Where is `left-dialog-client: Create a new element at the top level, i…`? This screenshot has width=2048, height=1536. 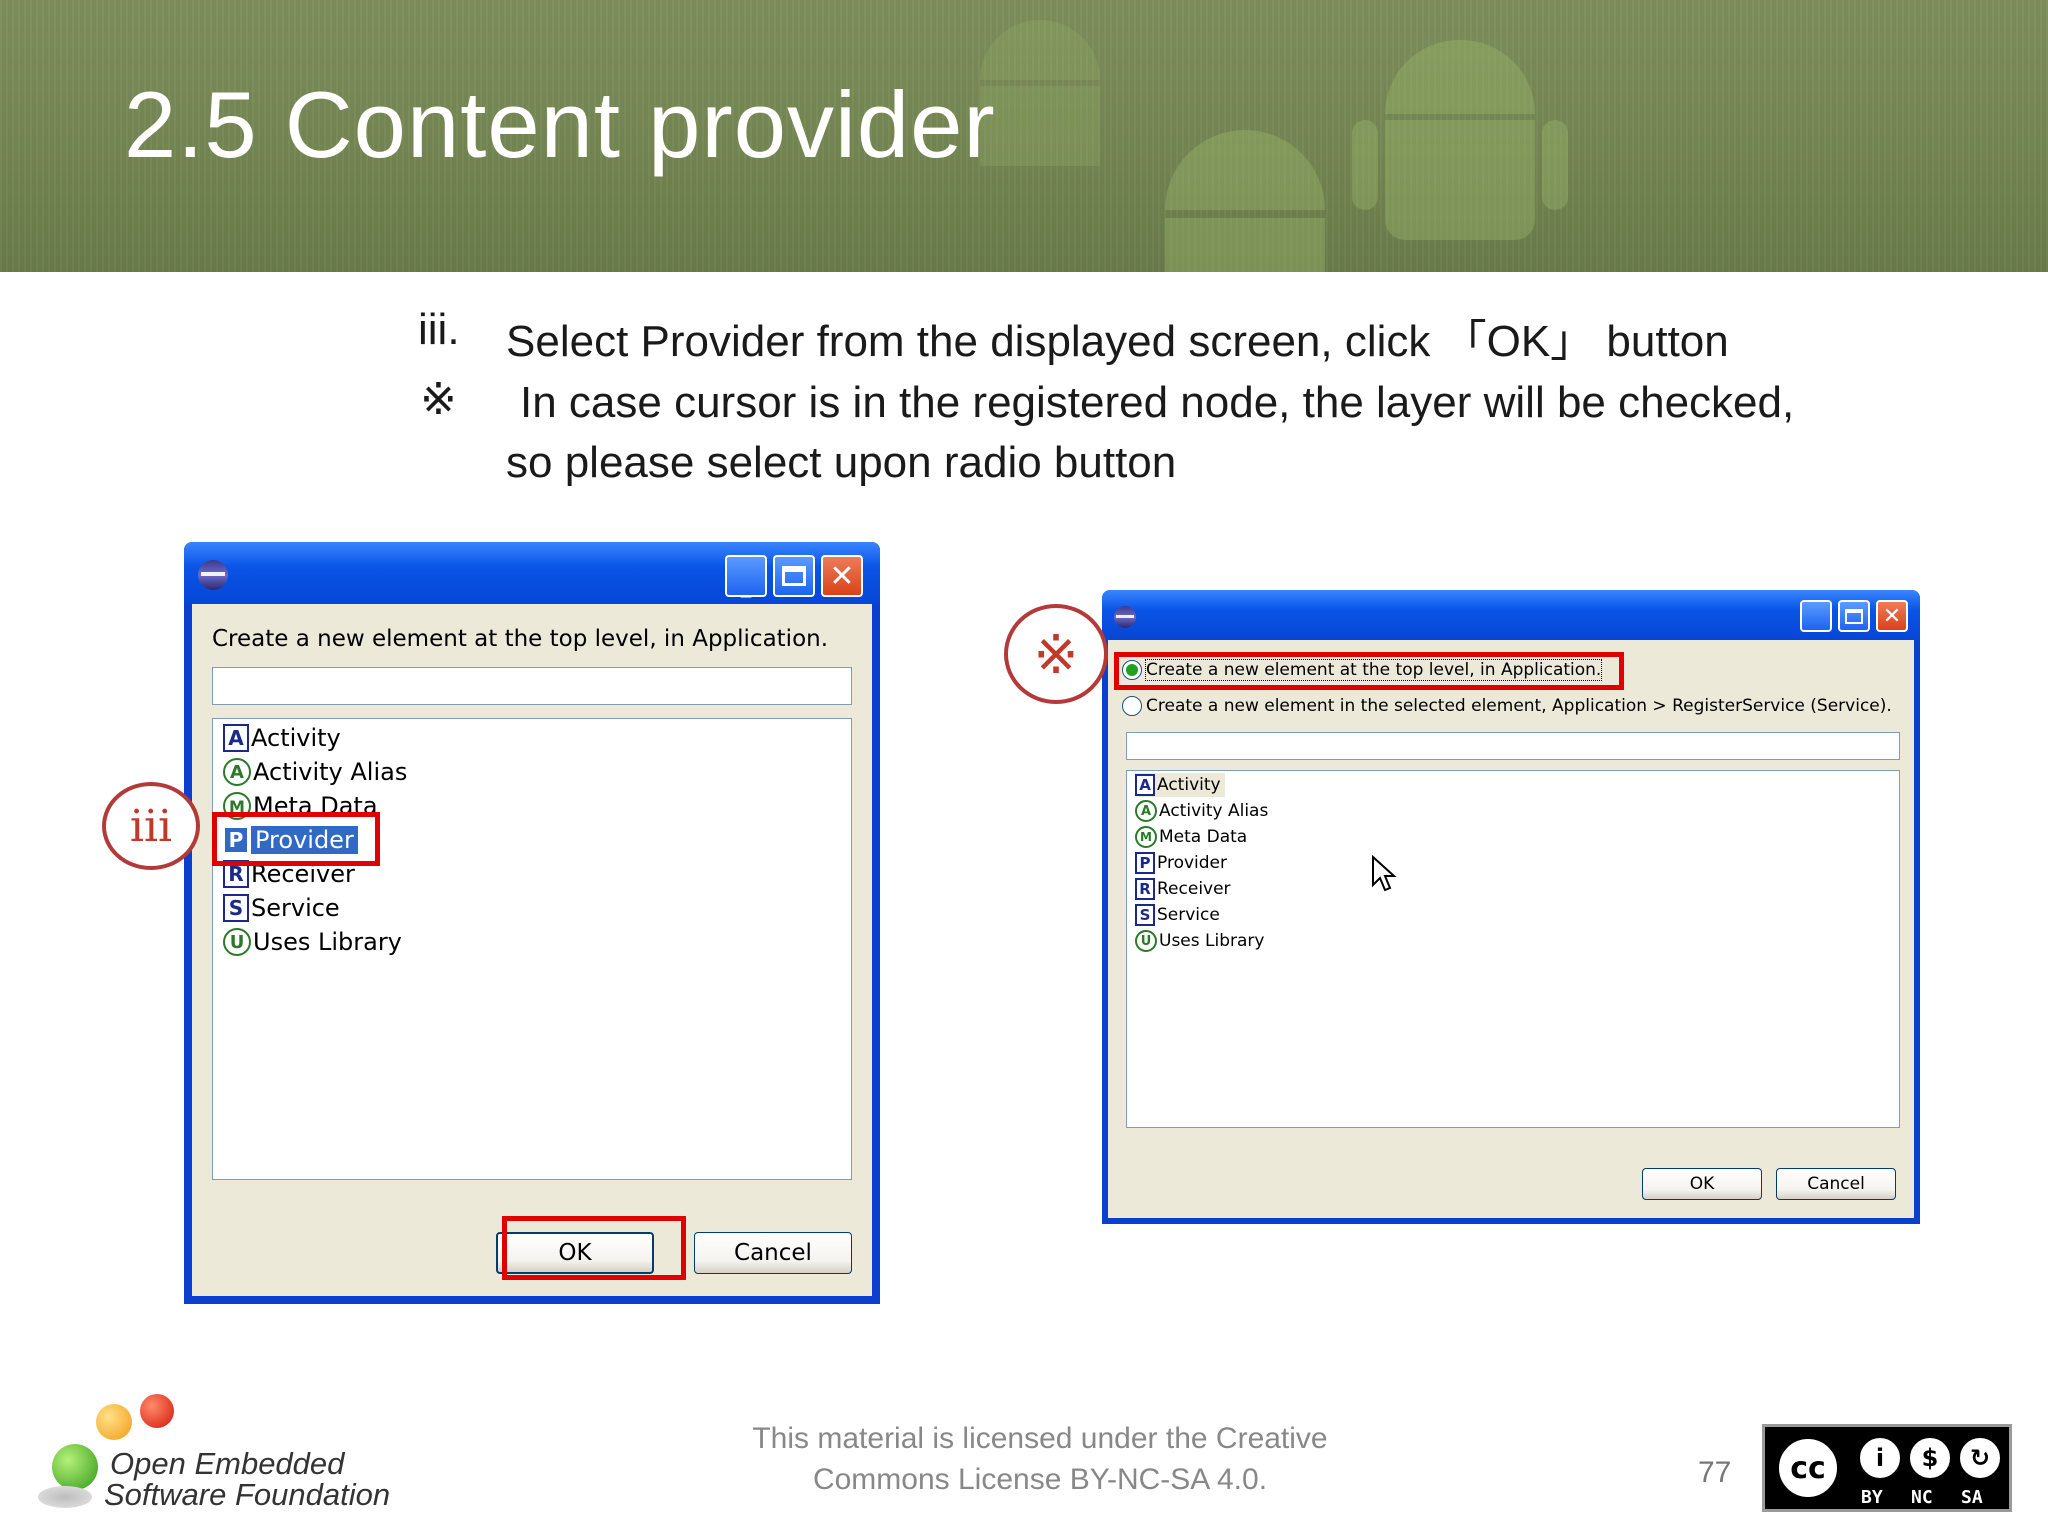 left-dialog-client: Create a new element at the top level, i… is located at coordinates (532, 950).